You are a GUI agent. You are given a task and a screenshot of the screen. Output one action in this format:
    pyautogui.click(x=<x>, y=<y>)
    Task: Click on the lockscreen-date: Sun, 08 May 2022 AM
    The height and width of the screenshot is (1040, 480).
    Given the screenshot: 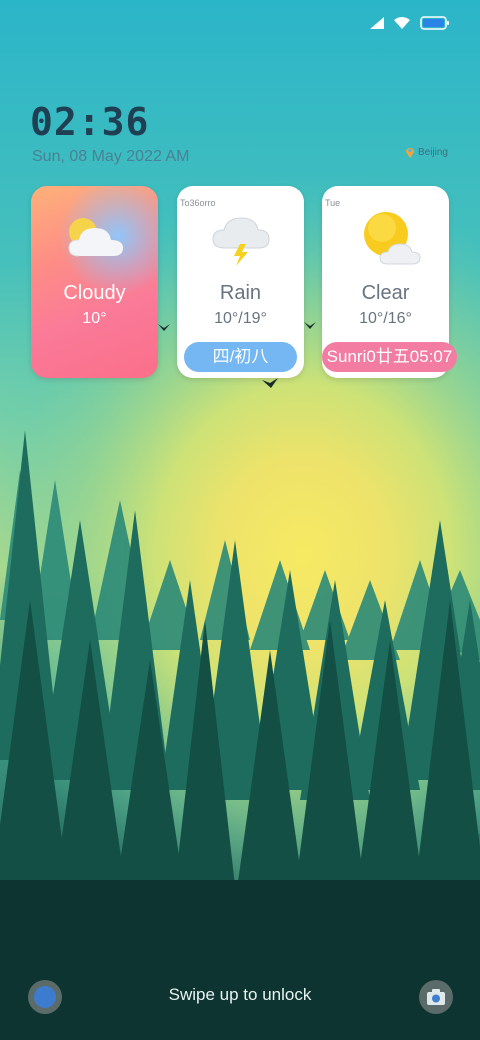 What is the action you would take?
    pyautogui.click(x=111, y=156)
    